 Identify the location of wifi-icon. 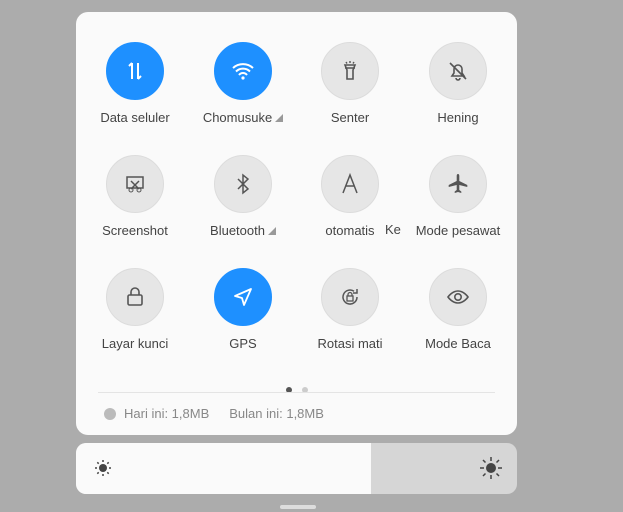
(243, 71).